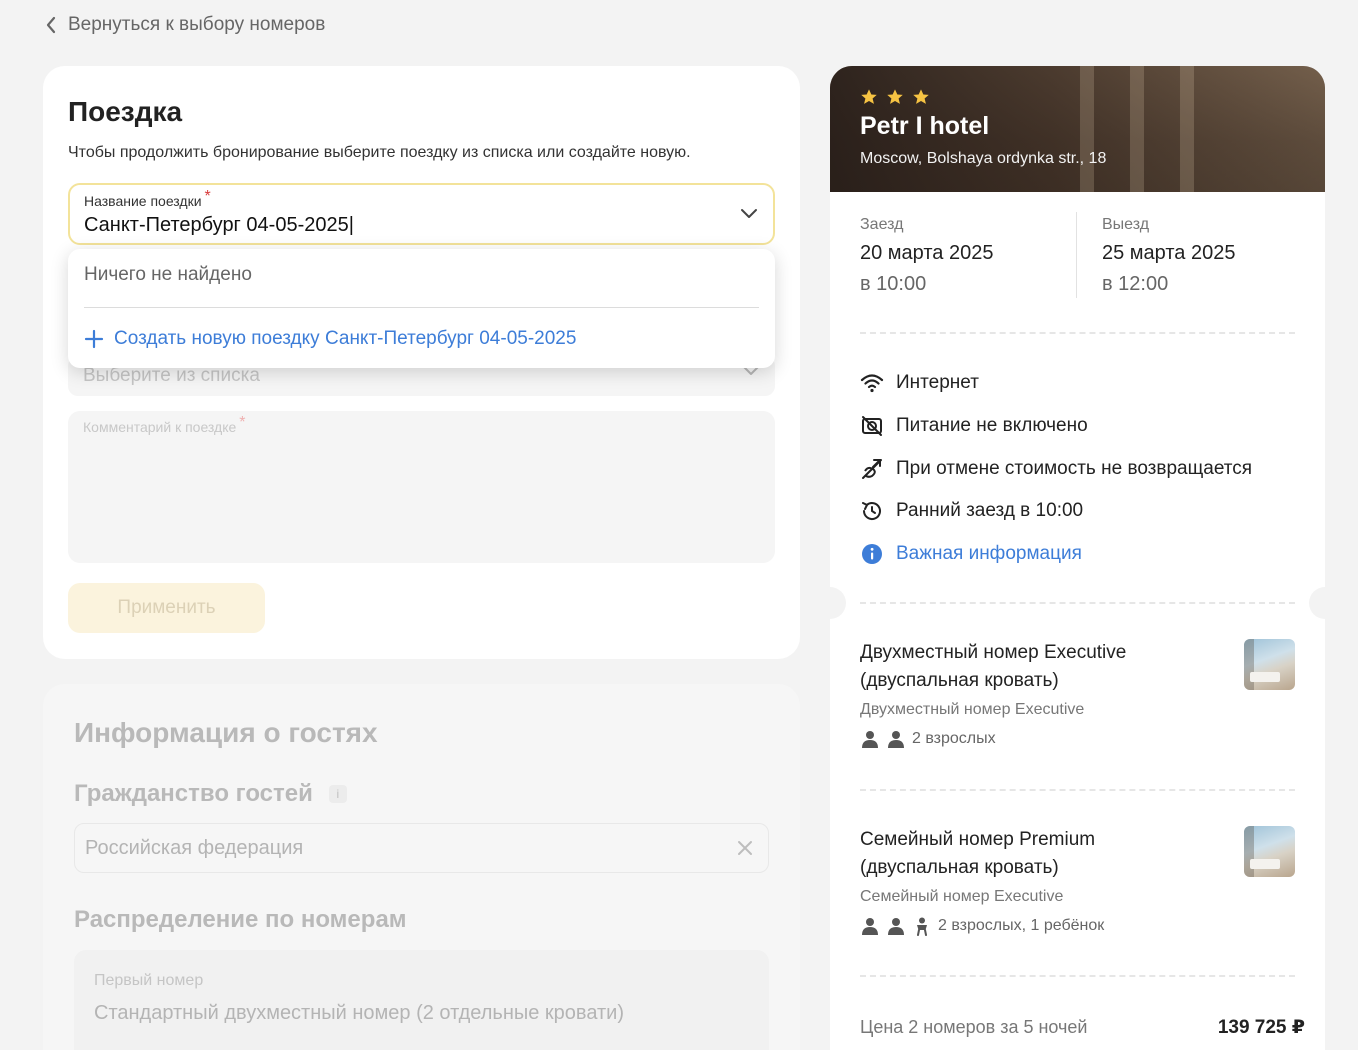  What do you see at coordinates (1074, 468) in the screenshot?
I see `amenity-text: При отмене стоимость не возвращается` at bounding box center [1074, 468].